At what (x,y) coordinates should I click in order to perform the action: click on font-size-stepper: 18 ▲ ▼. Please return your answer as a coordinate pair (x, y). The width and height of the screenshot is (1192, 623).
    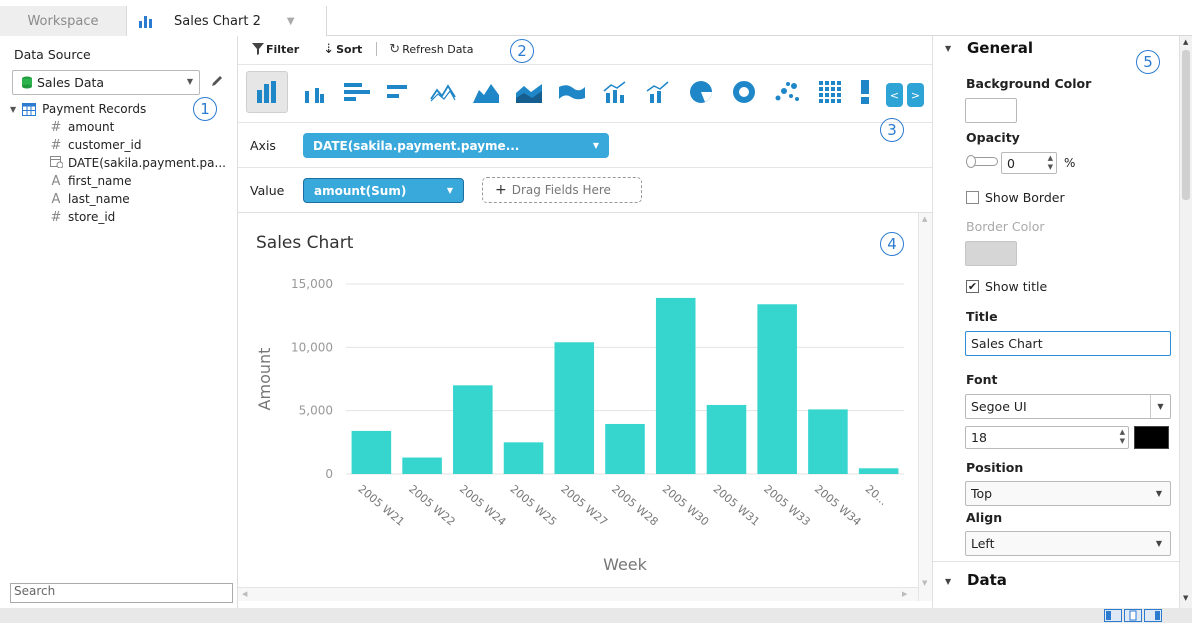
    Looking at the image, I should click on (1047, 437).